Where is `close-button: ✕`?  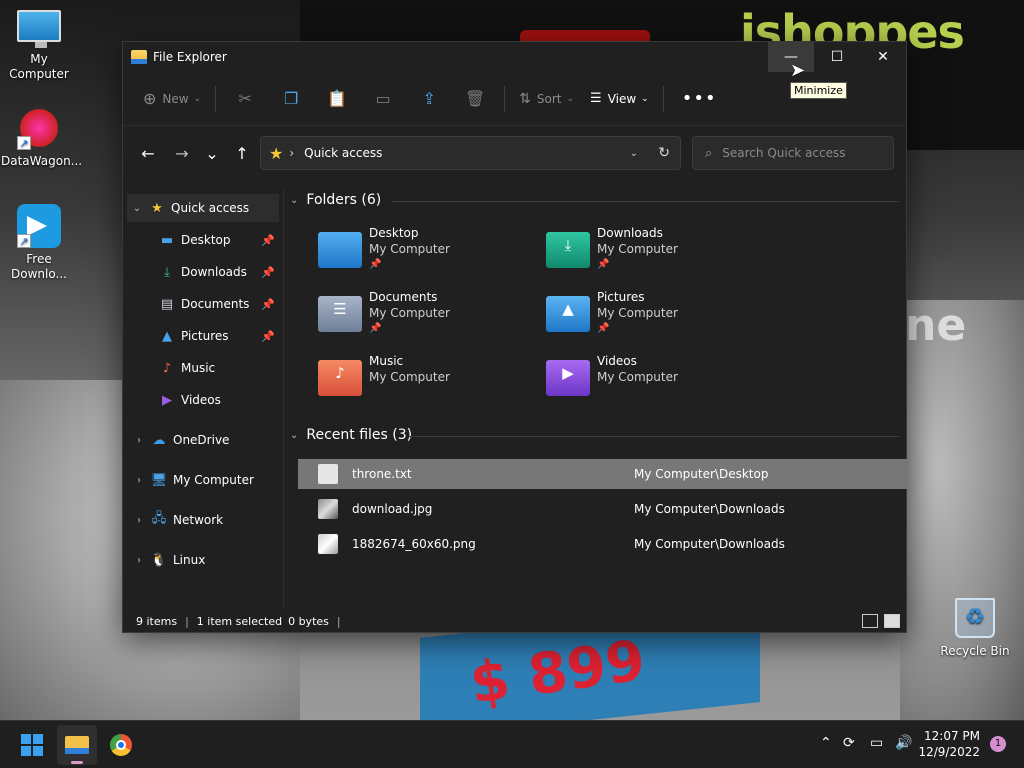 close-button: ✕ is located at coordinates (883, 57).